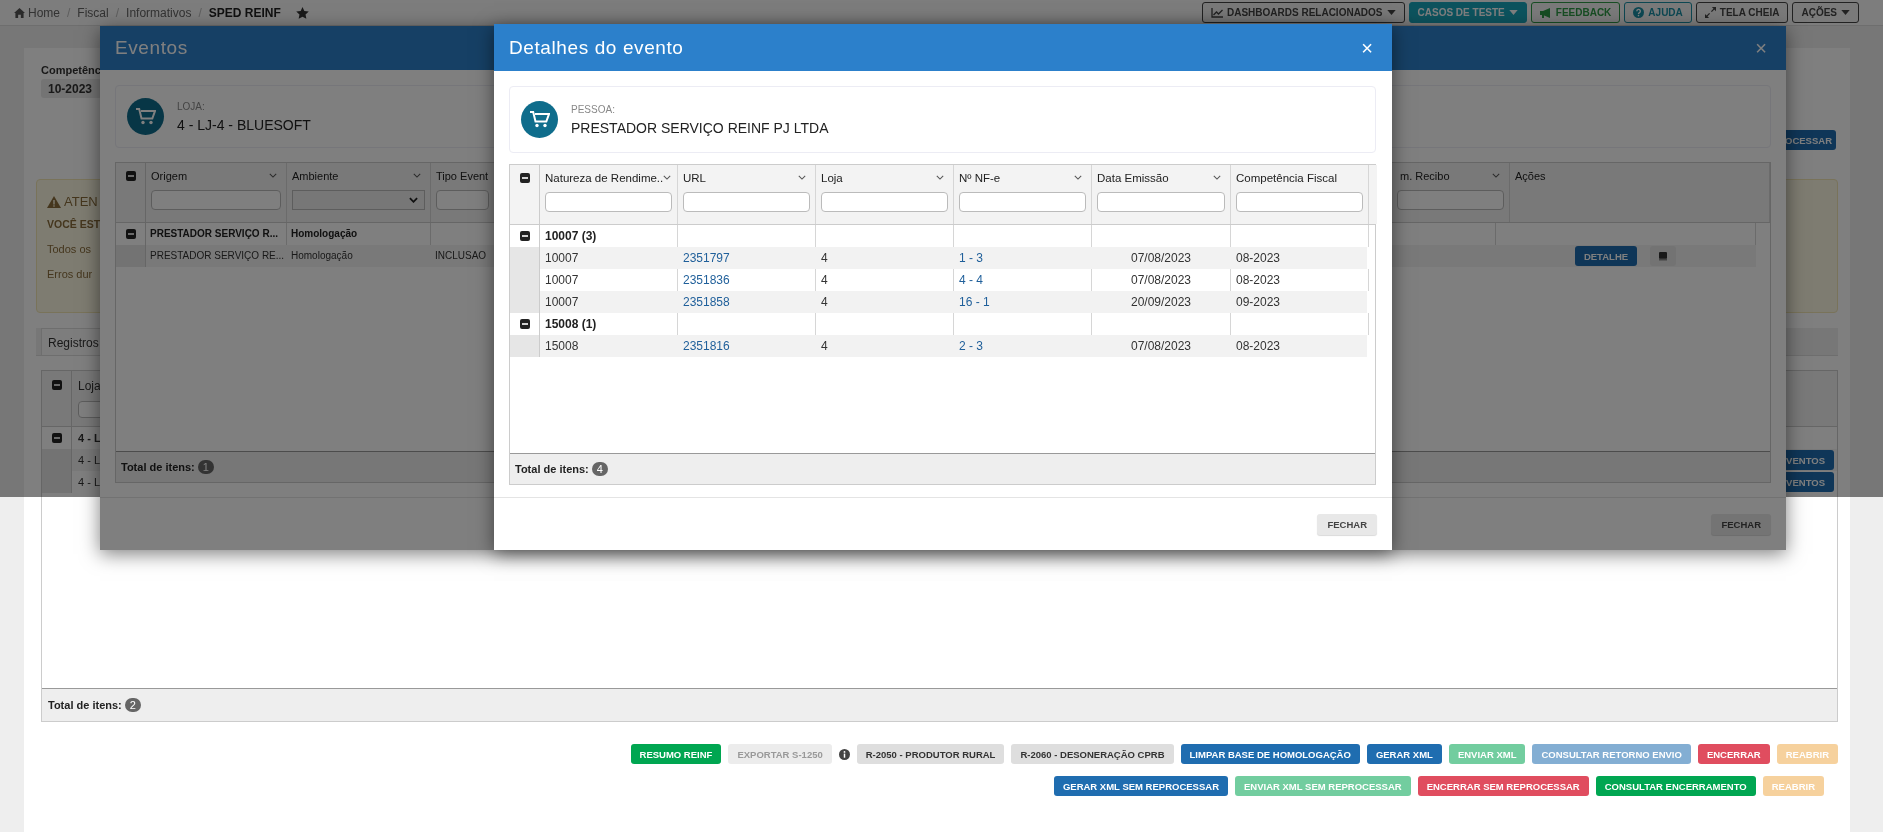 Image resolution: width=1883 pixels, height=832 pixels. I want to click on detail-button: DETALHE, so click(1606, 256).